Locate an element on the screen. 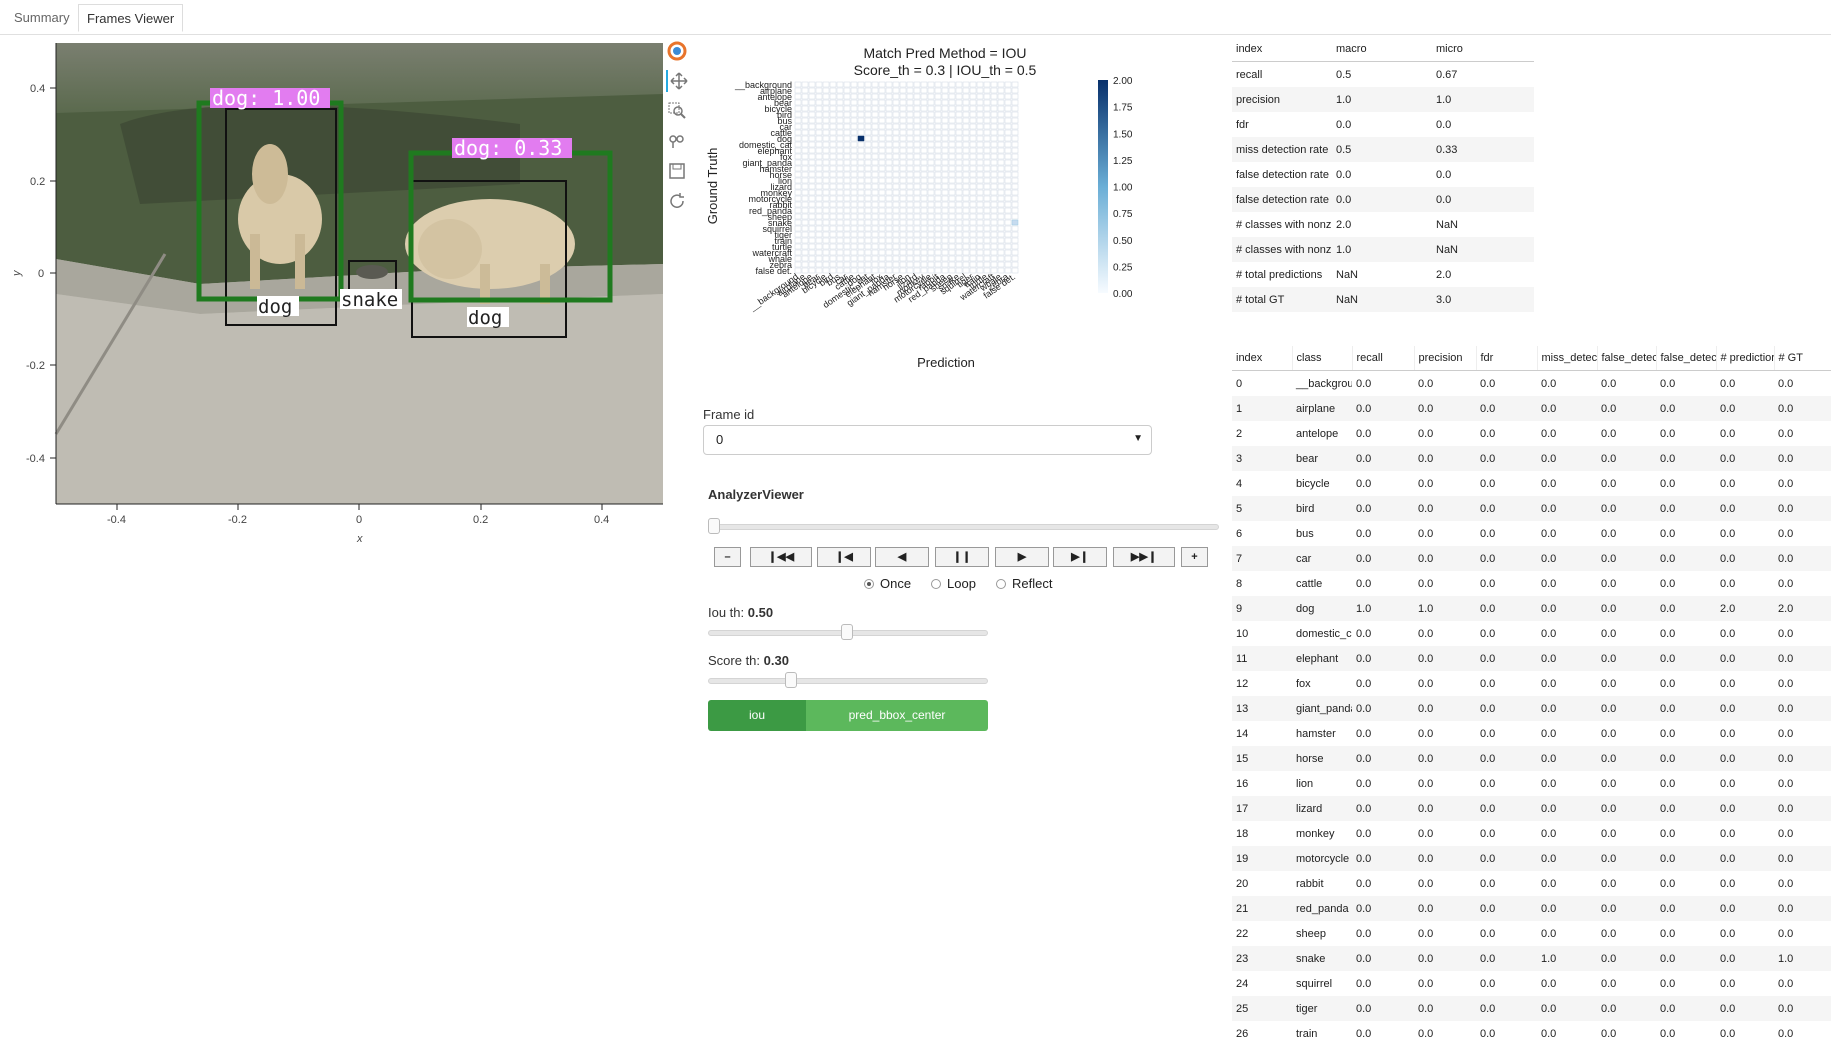  column-header: macro is located at coordinates (1382, 49).